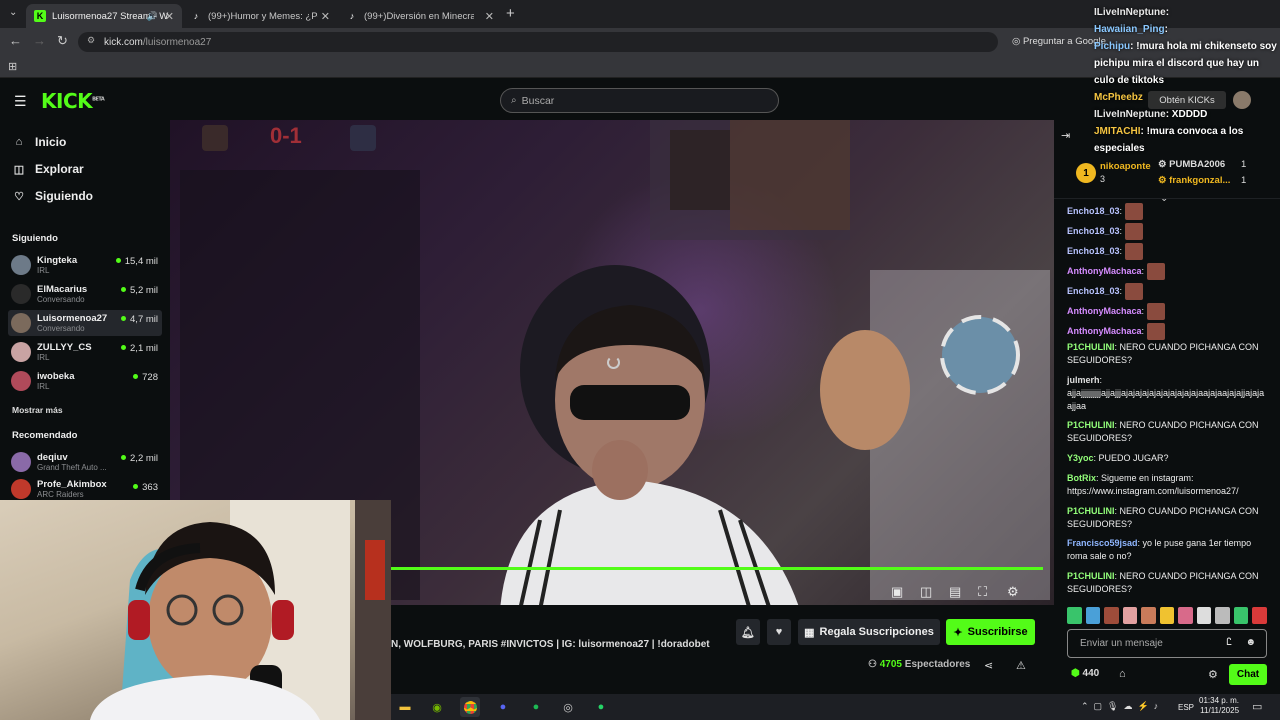 This screenshot has width=1280, height=720. What do you see at coordinates (1191, 164) in the screenshot?
I see `gifter-row: ⚙ PUMBA2006` at bounding box center [1191, 164].